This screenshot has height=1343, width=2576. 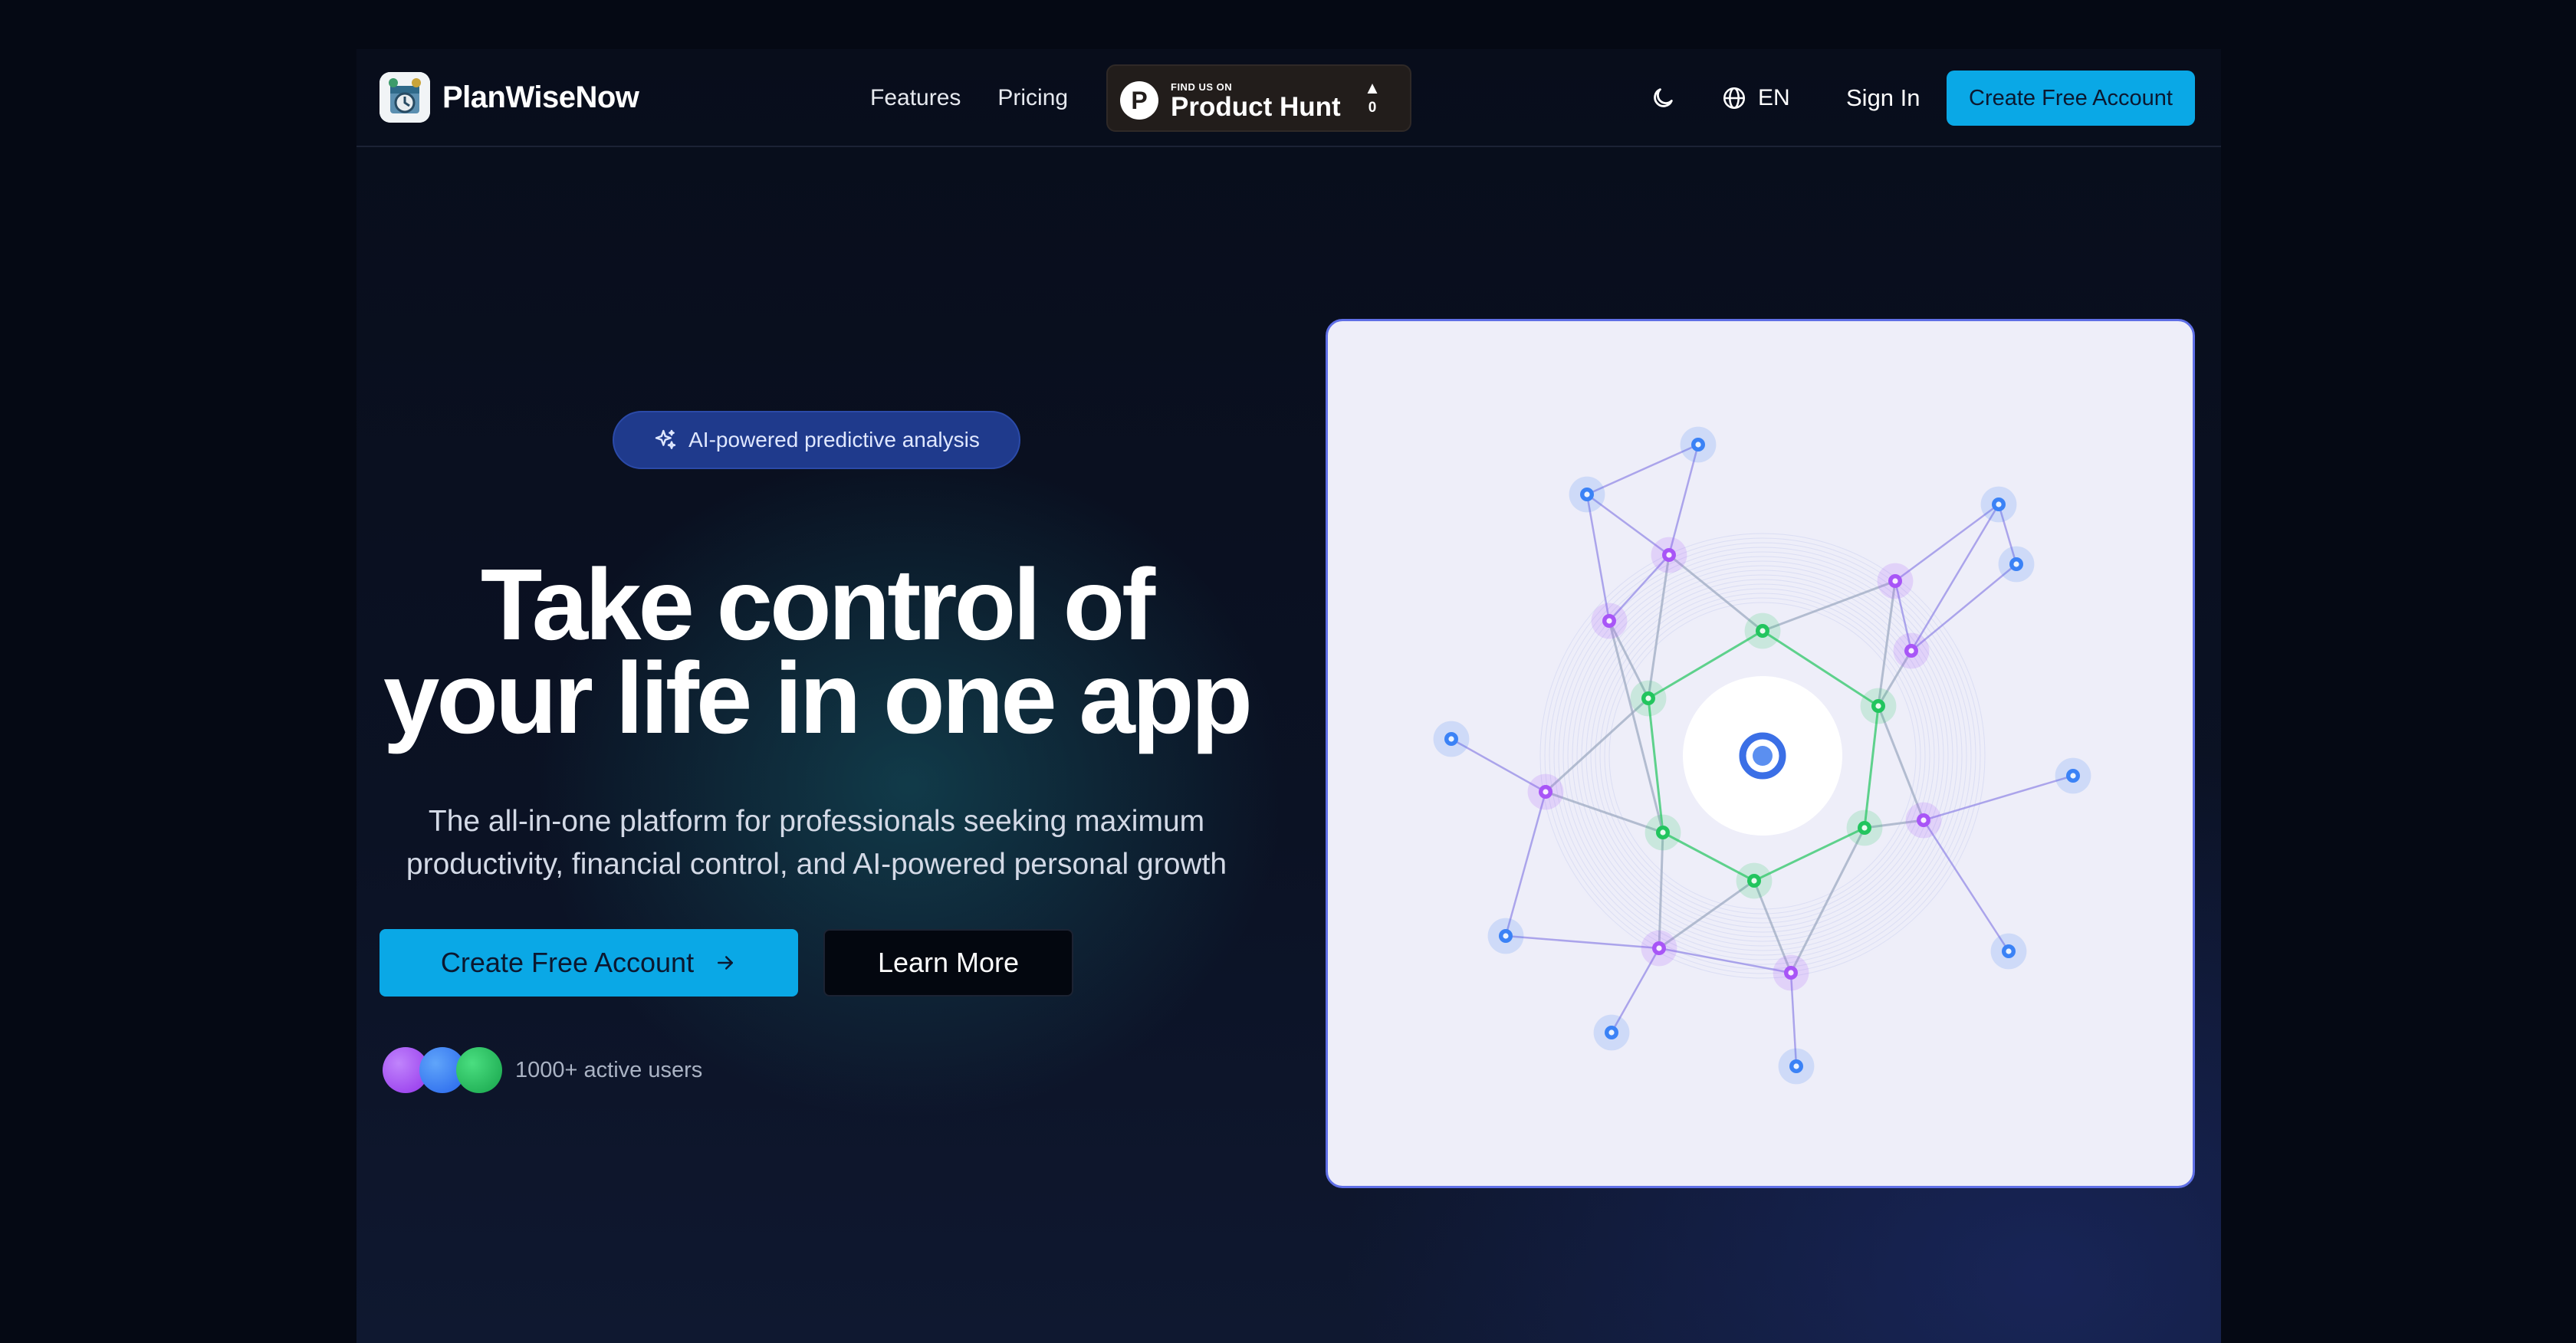 I want to click on nav-link-pricing: Pricing, so click(x=1033, y=98).